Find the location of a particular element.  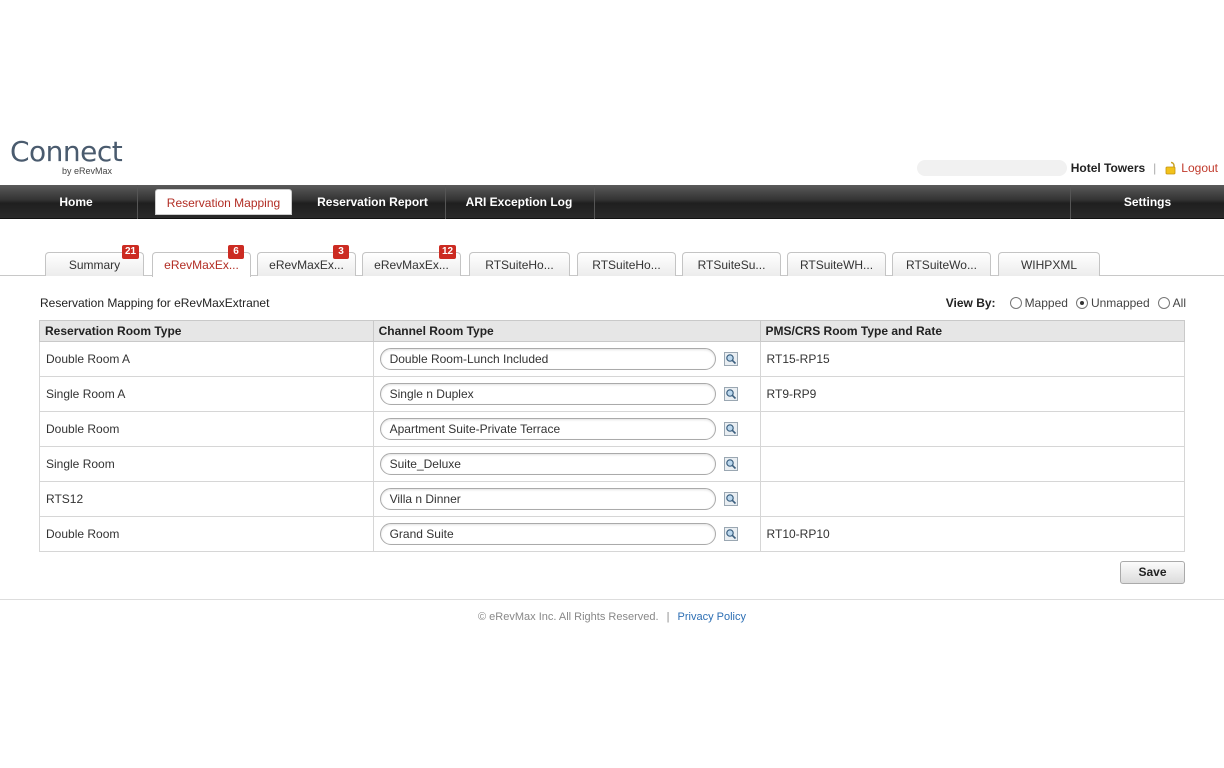

channel-room-cell: Double Room-Lunch Included is located at coordinates (566, 359).